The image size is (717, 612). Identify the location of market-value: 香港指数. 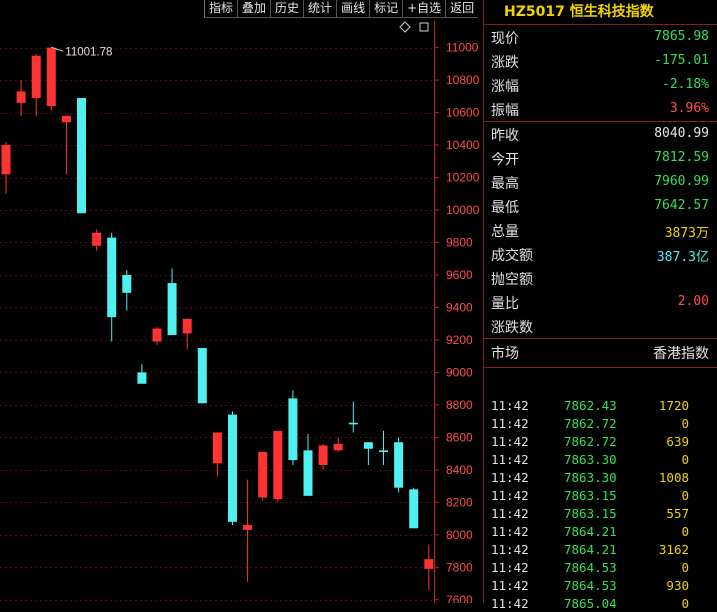
(681, 354).